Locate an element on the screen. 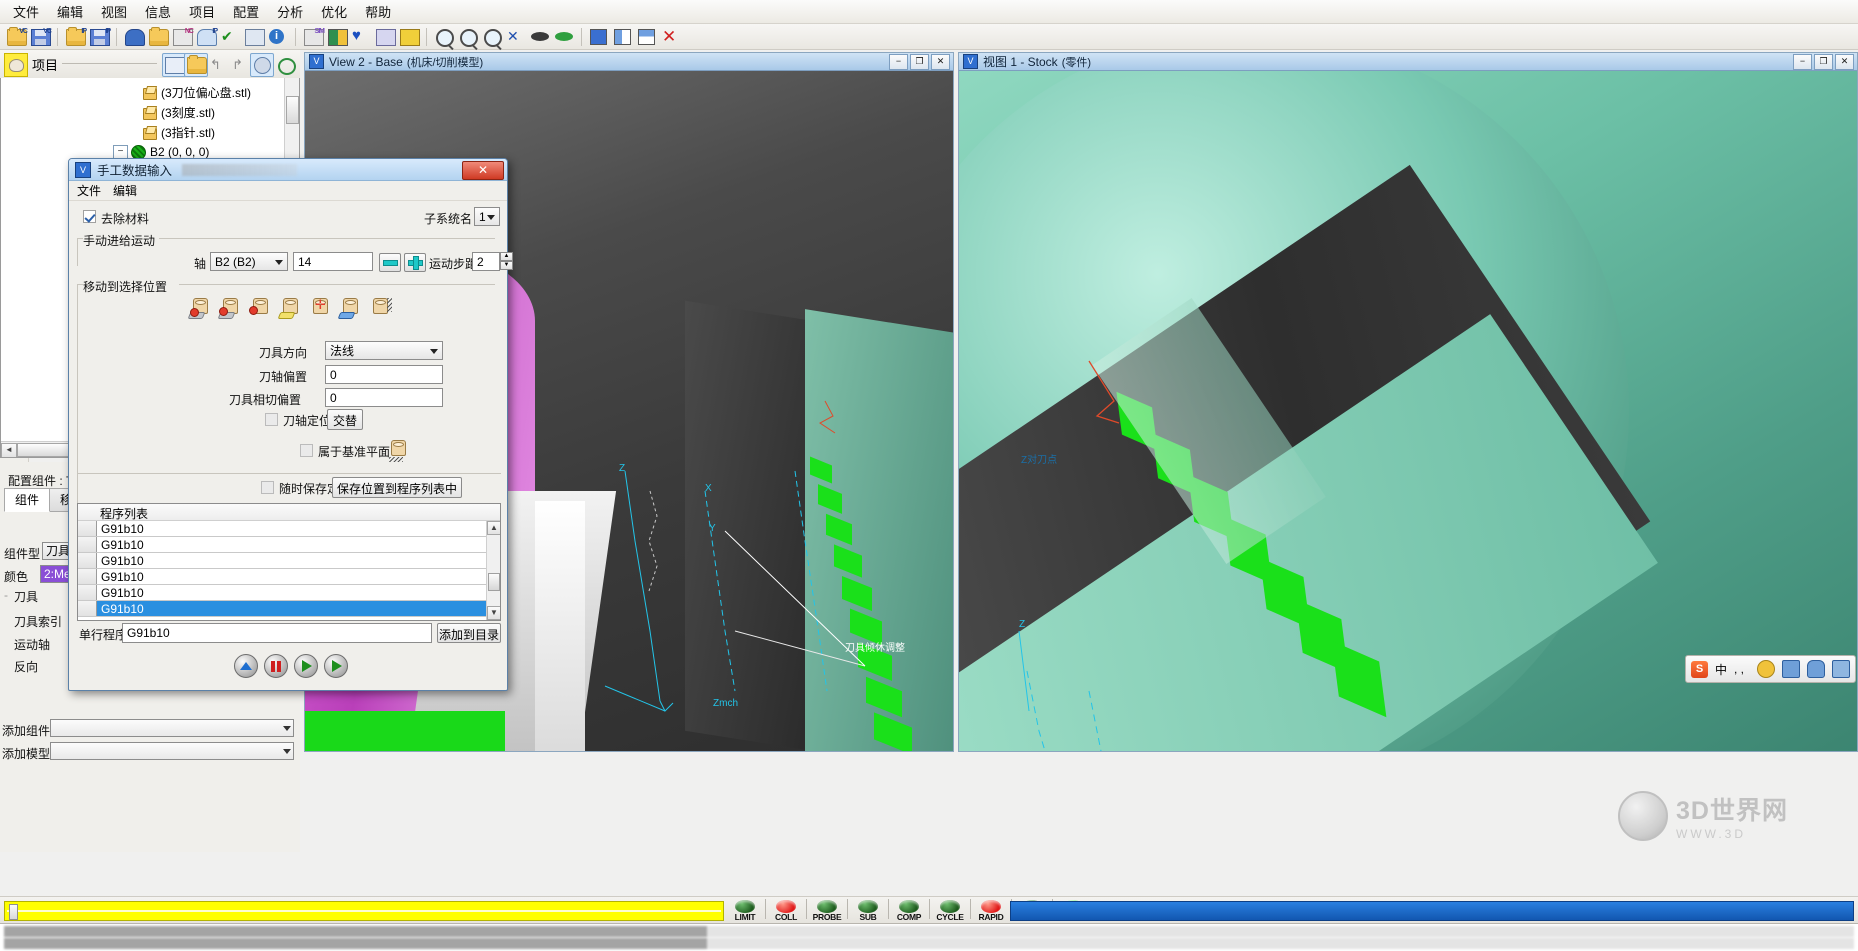 Image resolution: width=1858 pixels, height=951 pixels. spinner-down: ▼ is located at coordinates (506, 265).